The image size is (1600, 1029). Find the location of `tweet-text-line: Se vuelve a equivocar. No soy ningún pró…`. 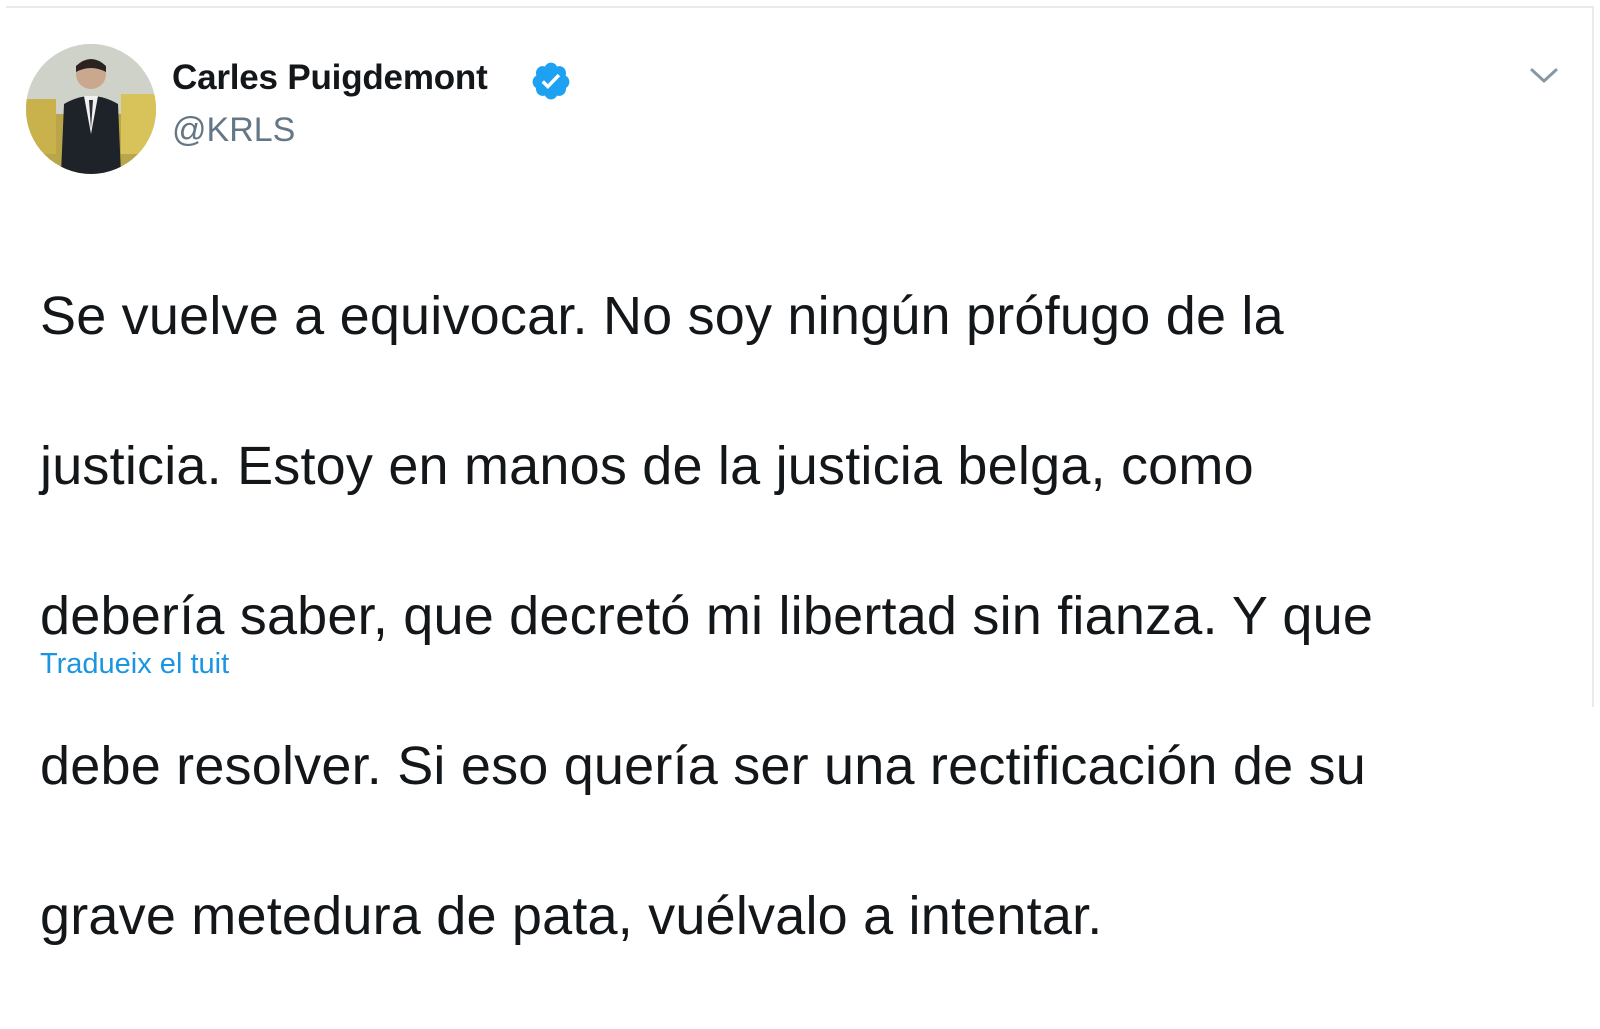

tweet-text-line: Se vuelve a equivocar. No soy ningún pró… is located at coordinates (662, 316).